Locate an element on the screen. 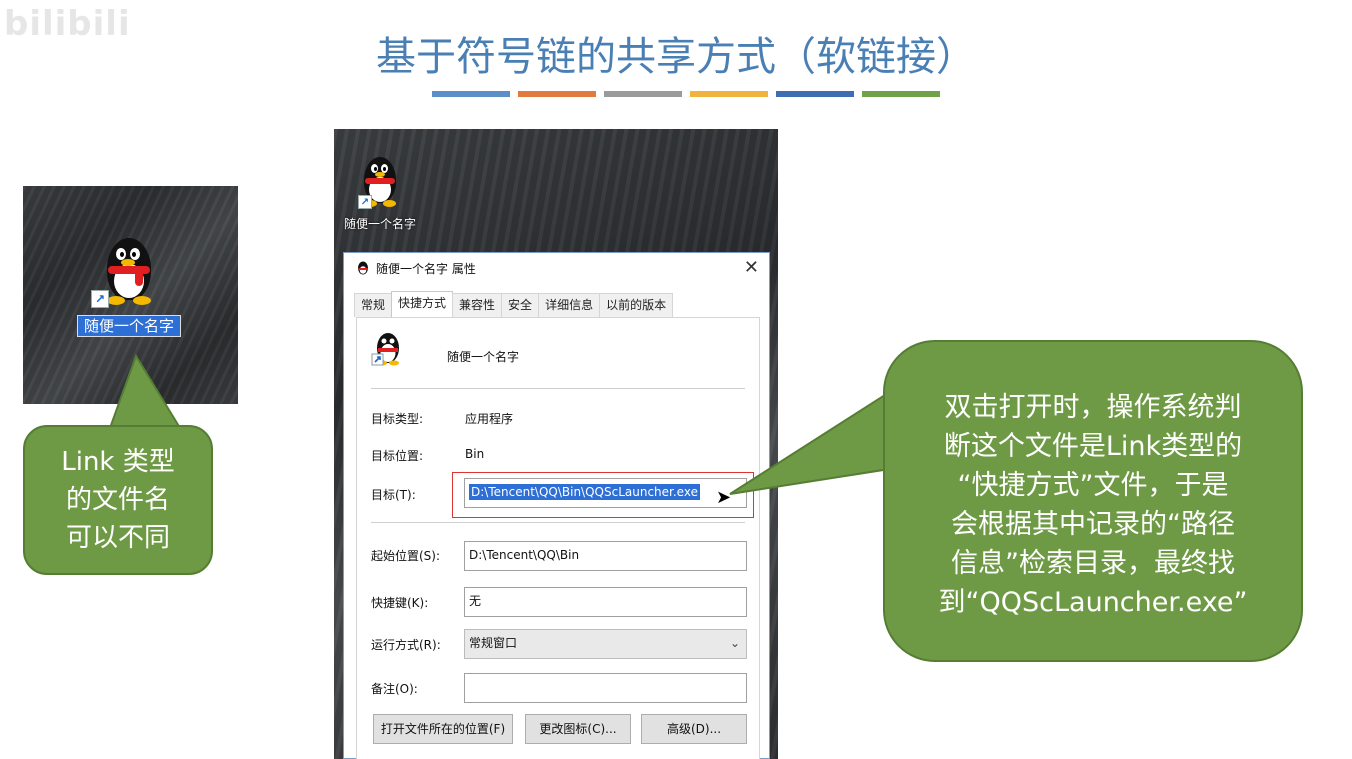 Image resolution: width=1352 pixels, height=759 pixels. right-callout-line-5: 信息”检索目录，最终找 is located at coordinates (1093, 563).